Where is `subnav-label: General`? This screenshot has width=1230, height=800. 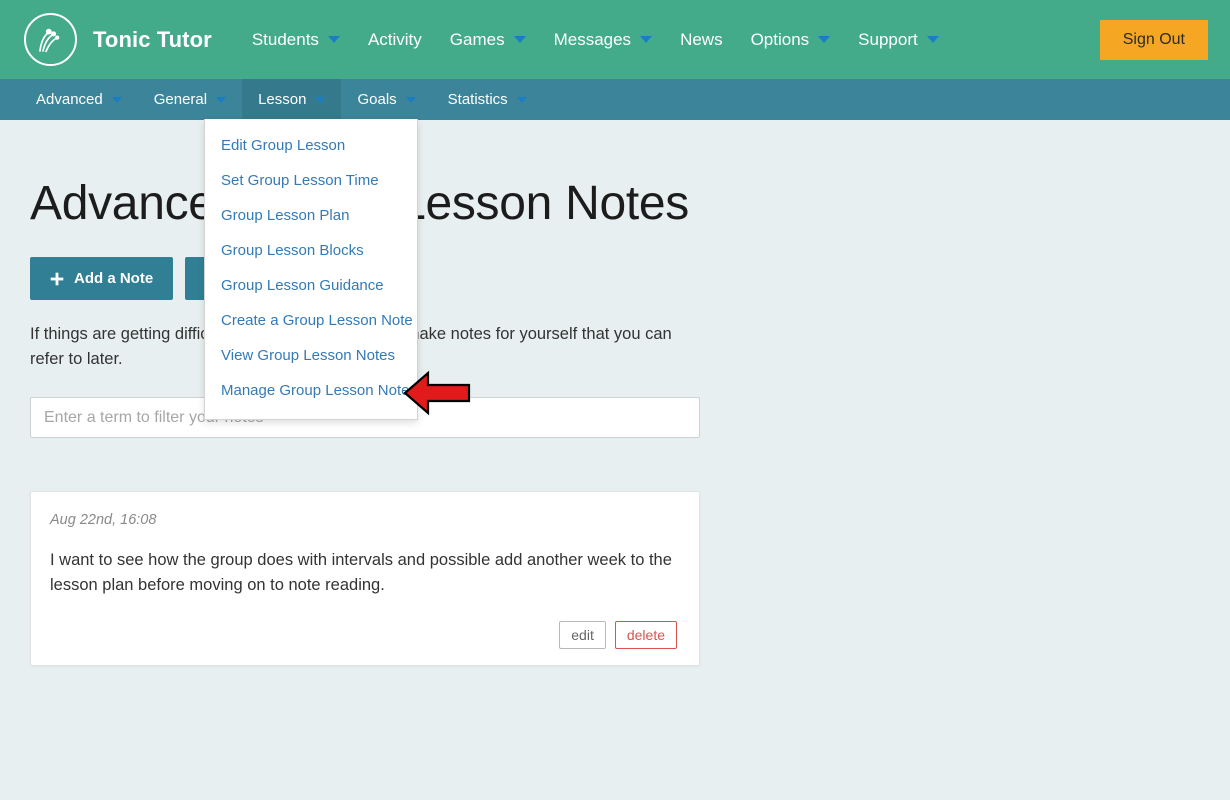
subnav-label: General is located at coordinates (180, 99).